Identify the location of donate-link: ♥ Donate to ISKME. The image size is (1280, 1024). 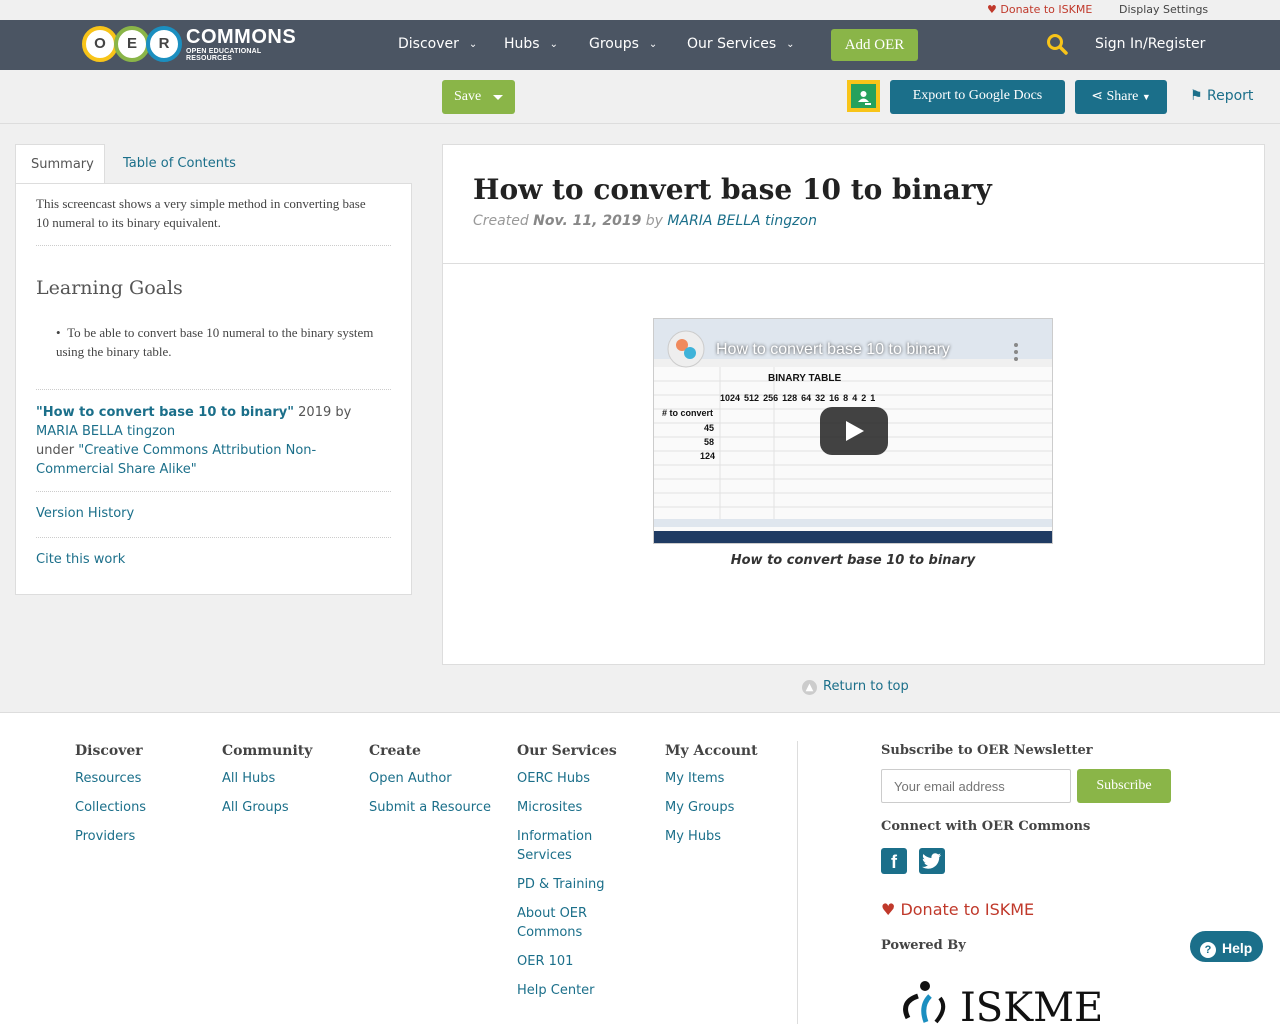
(1039, 9).